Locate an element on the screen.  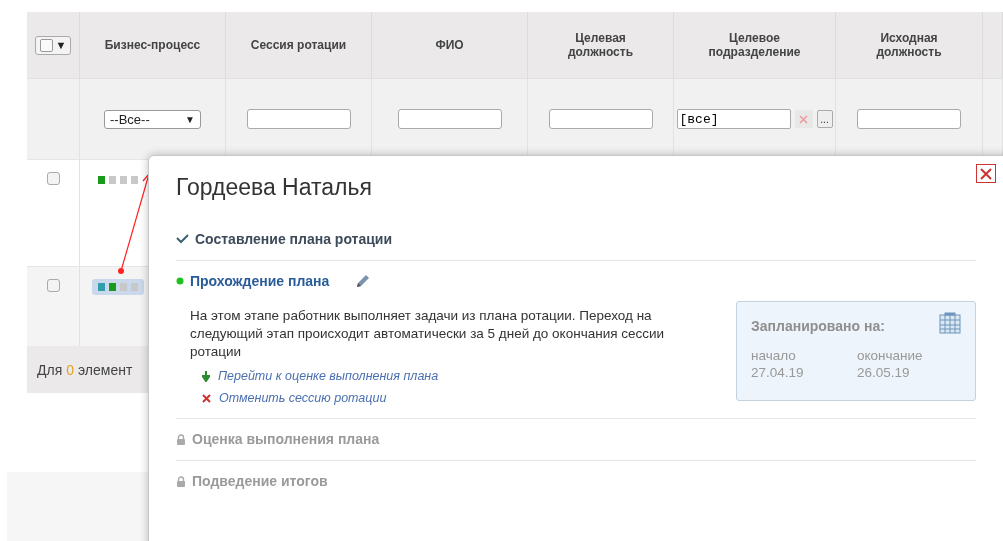
filter-input: [все] is located at coordinates (733, 119).